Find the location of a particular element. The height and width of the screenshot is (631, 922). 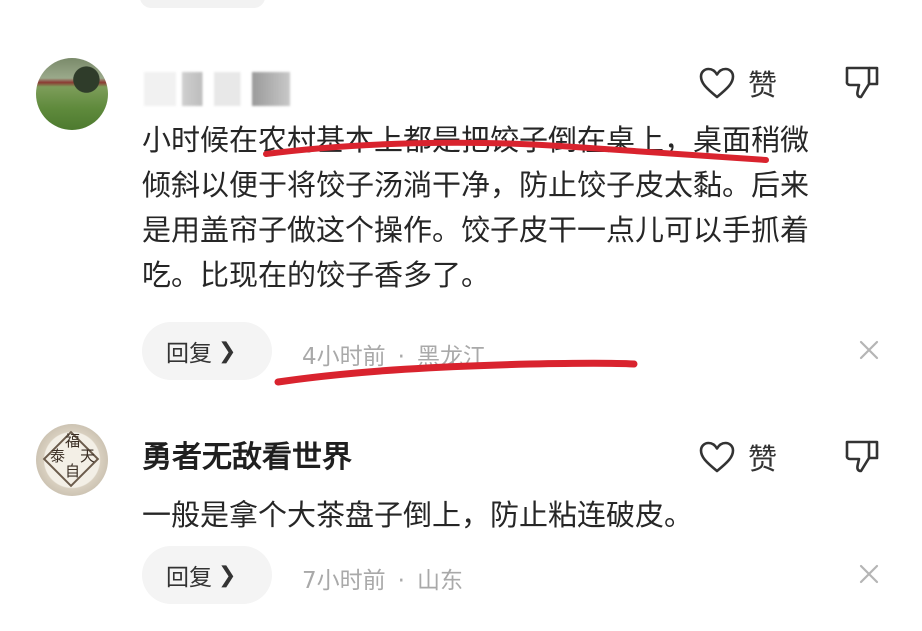

timestamp: 4小时前 is located at coordinates (344, 357).